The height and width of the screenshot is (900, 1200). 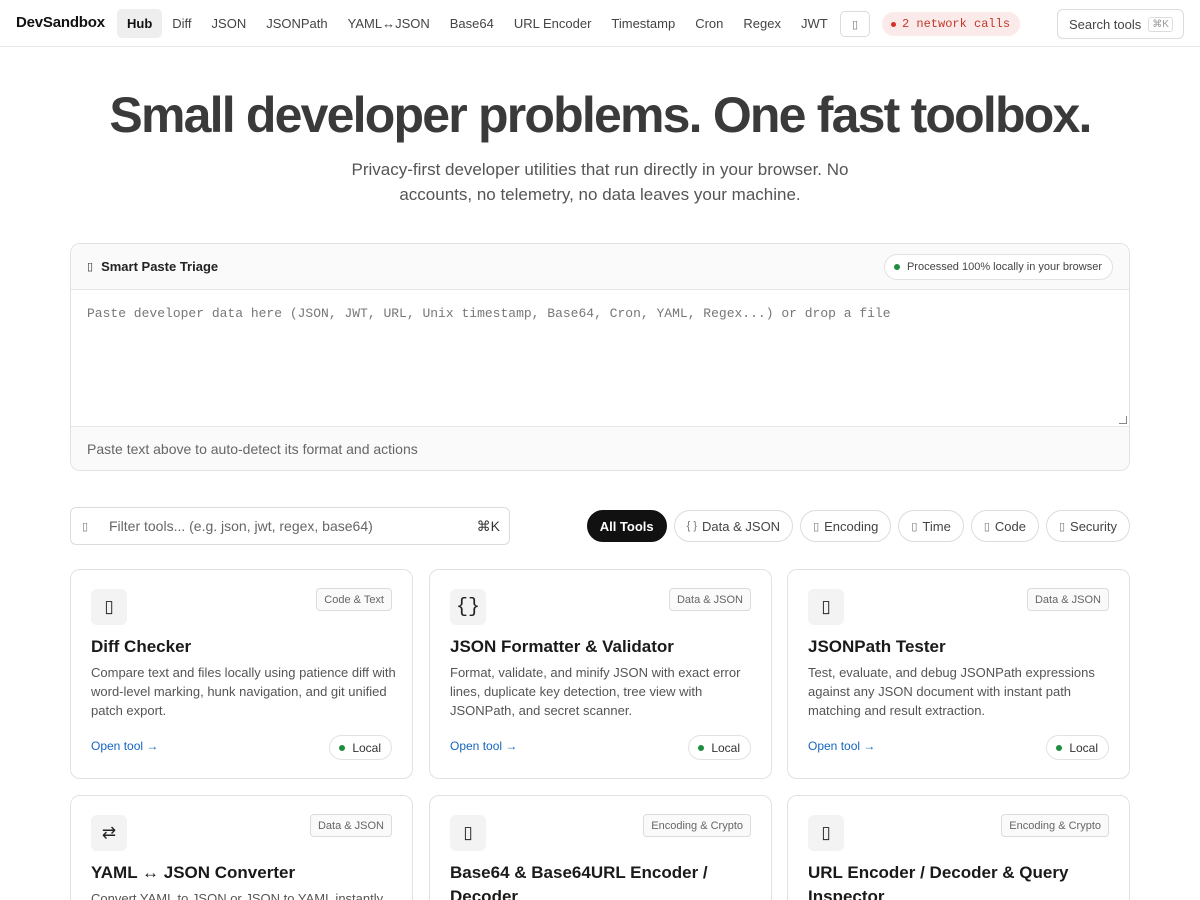 I want to click on card-title: URL Encoder / Decoder & Query Inspector, so click(x=938, y=881).